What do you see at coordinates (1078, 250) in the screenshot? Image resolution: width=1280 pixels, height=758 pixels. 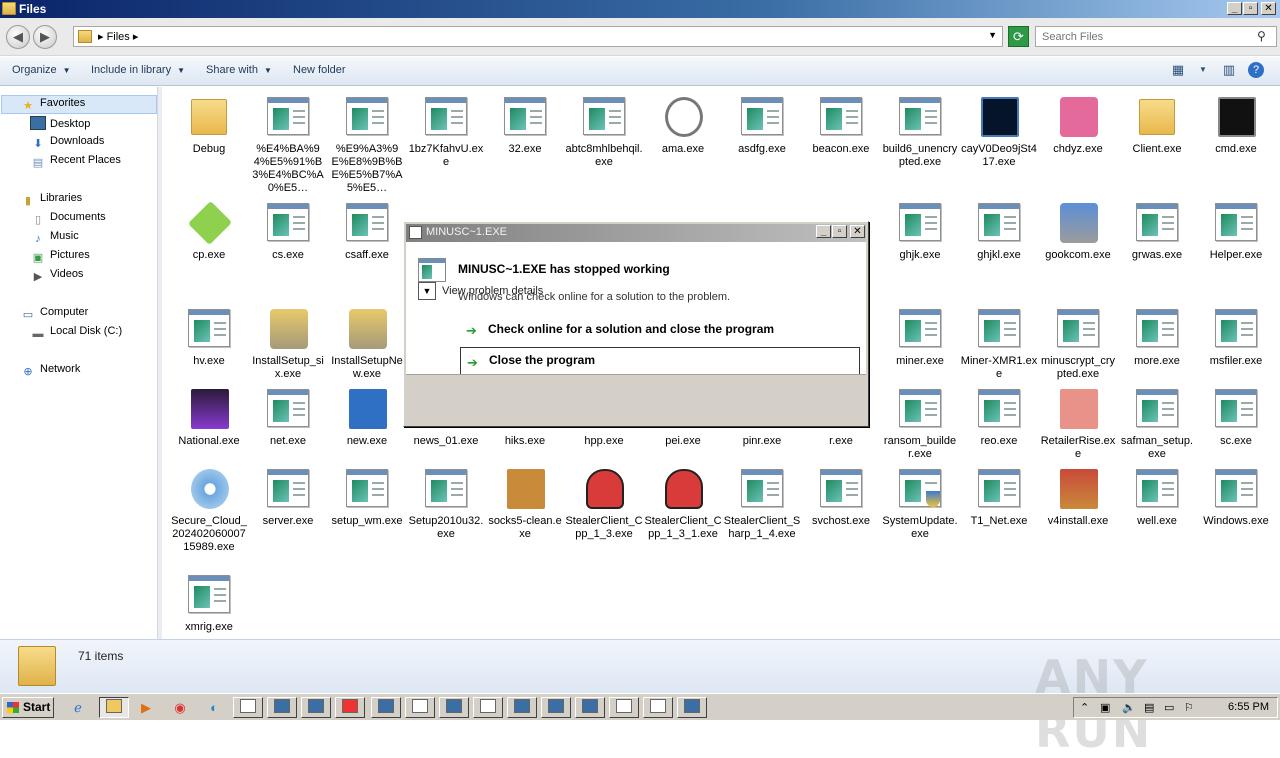 I see `file-item: gookcom.exe` at bounding box center [1078, 250].